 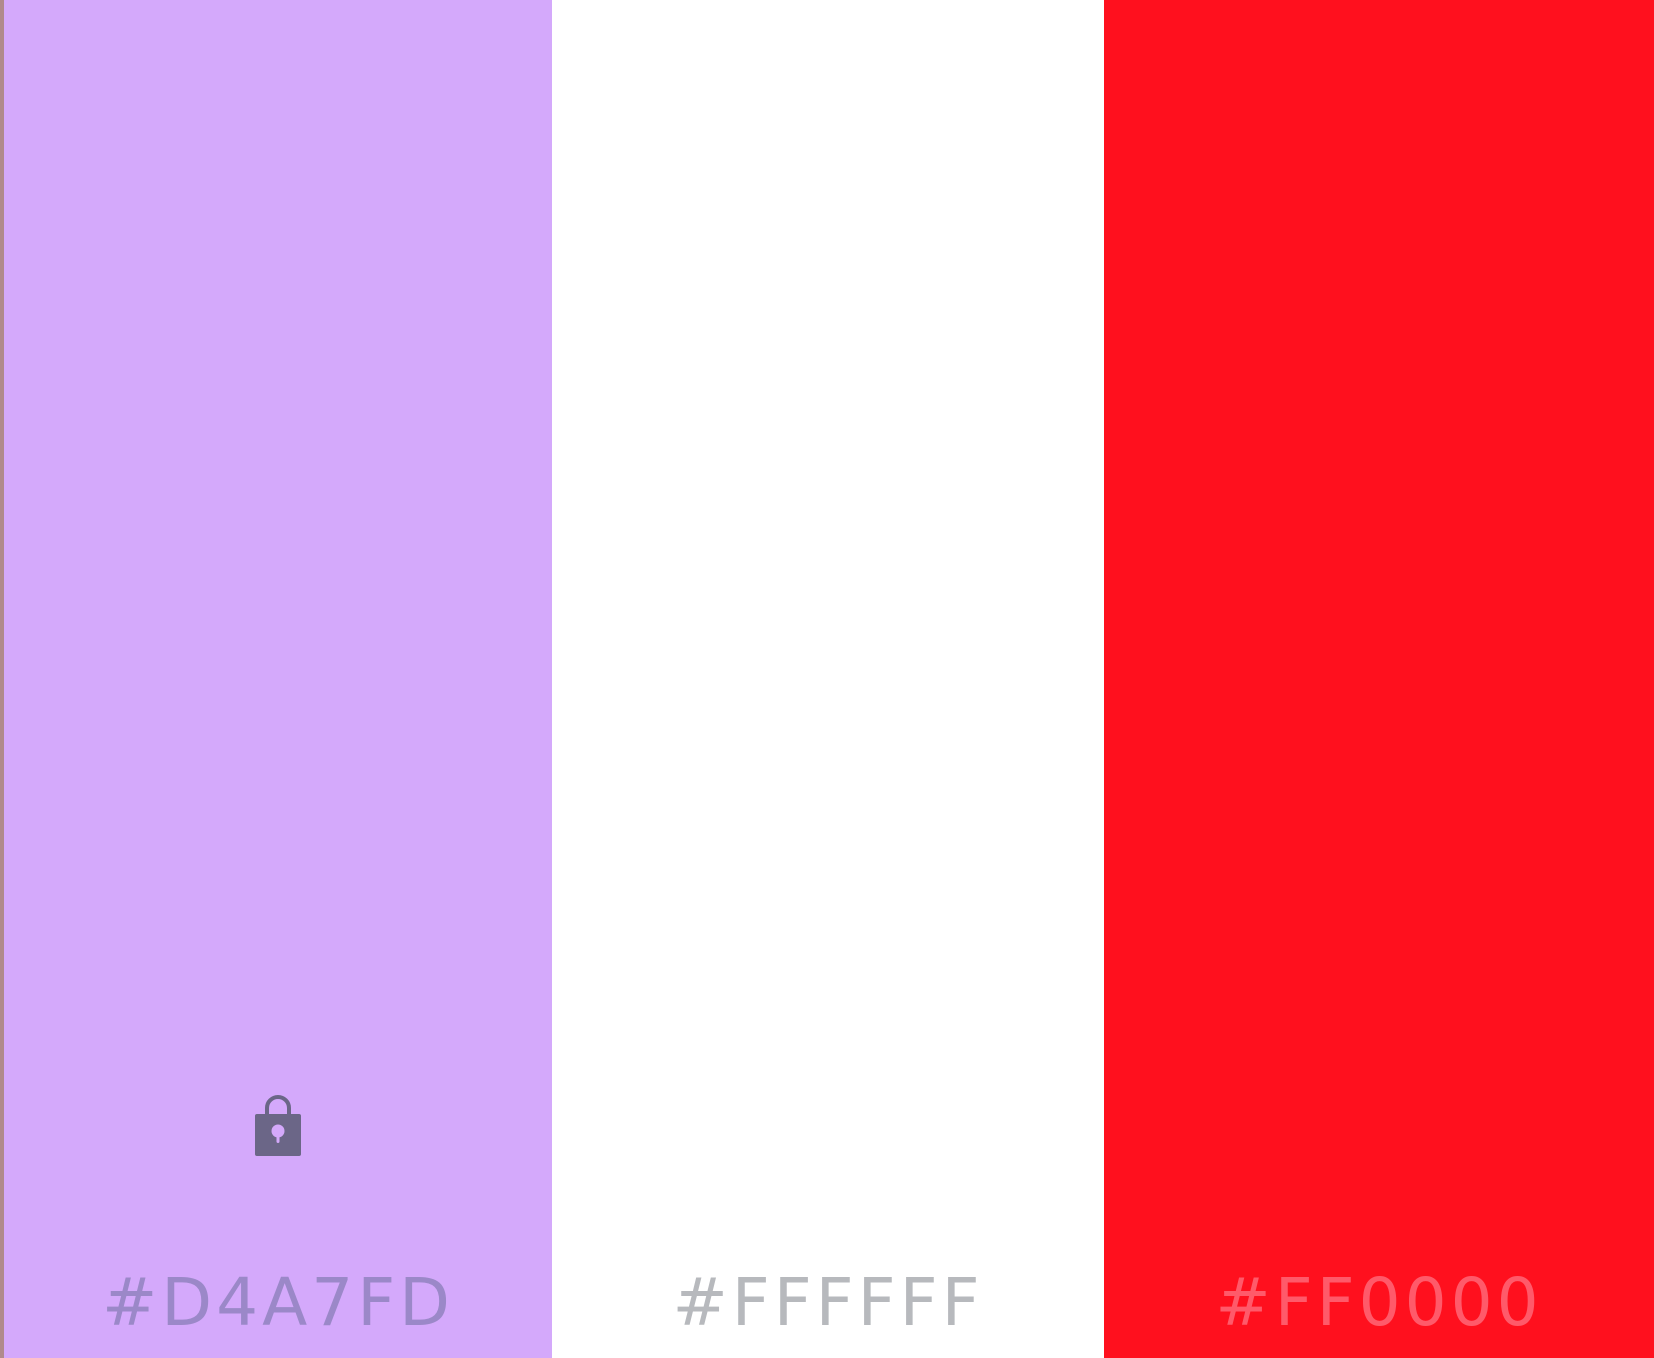 What do you see at coordinates (1379, 1303) in the screenshot?
I see `hex-code-label: #FF0000` at bounding box center [1379, 1303].